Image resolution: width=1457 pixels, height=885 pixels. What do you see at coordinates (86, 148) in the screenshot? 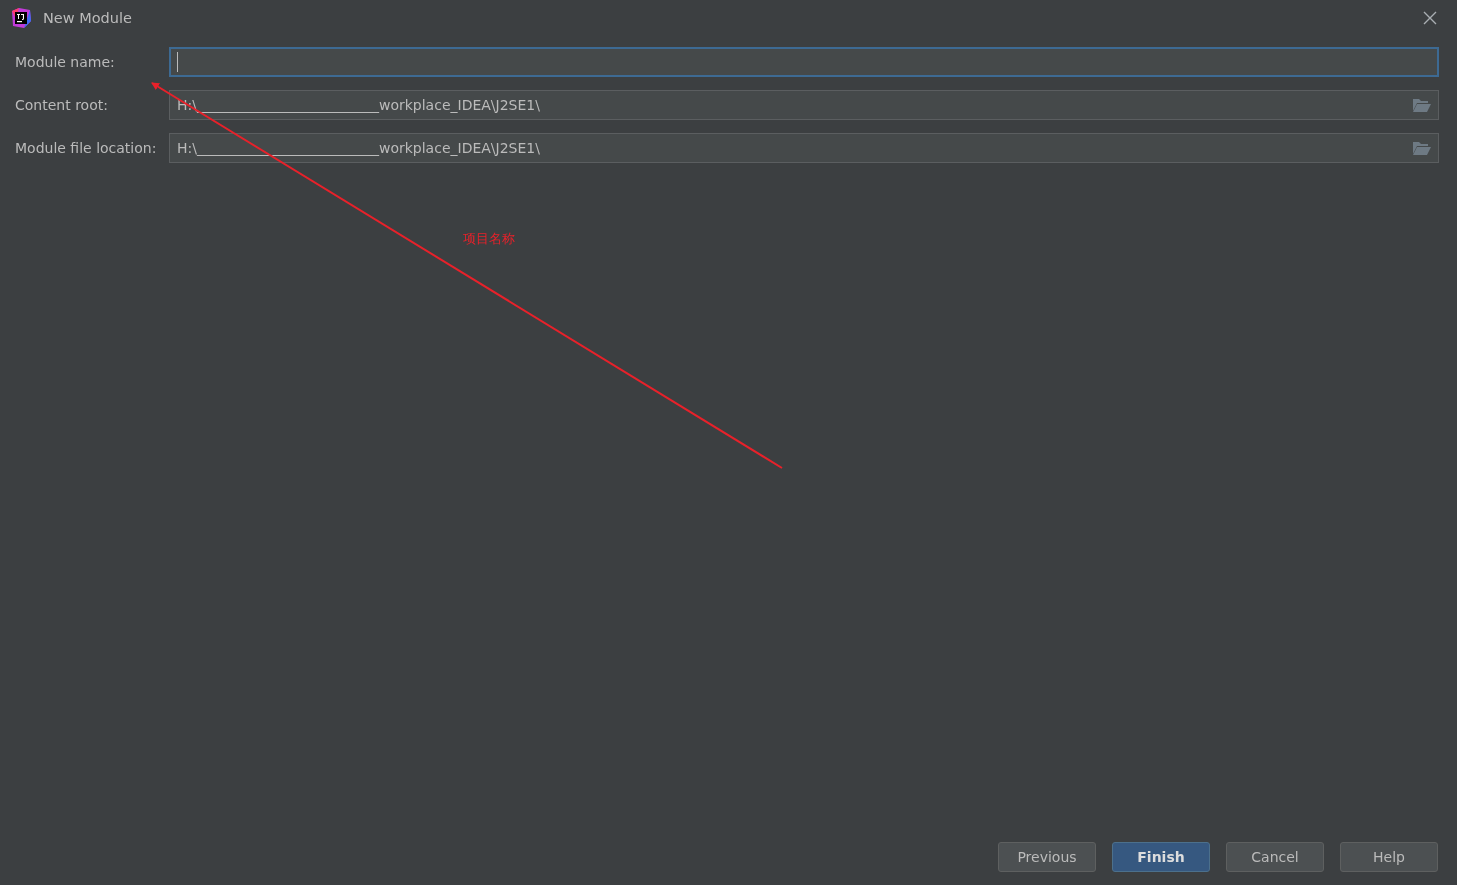
I see `field-label: Module file location:` at bounding box center [86, 148].